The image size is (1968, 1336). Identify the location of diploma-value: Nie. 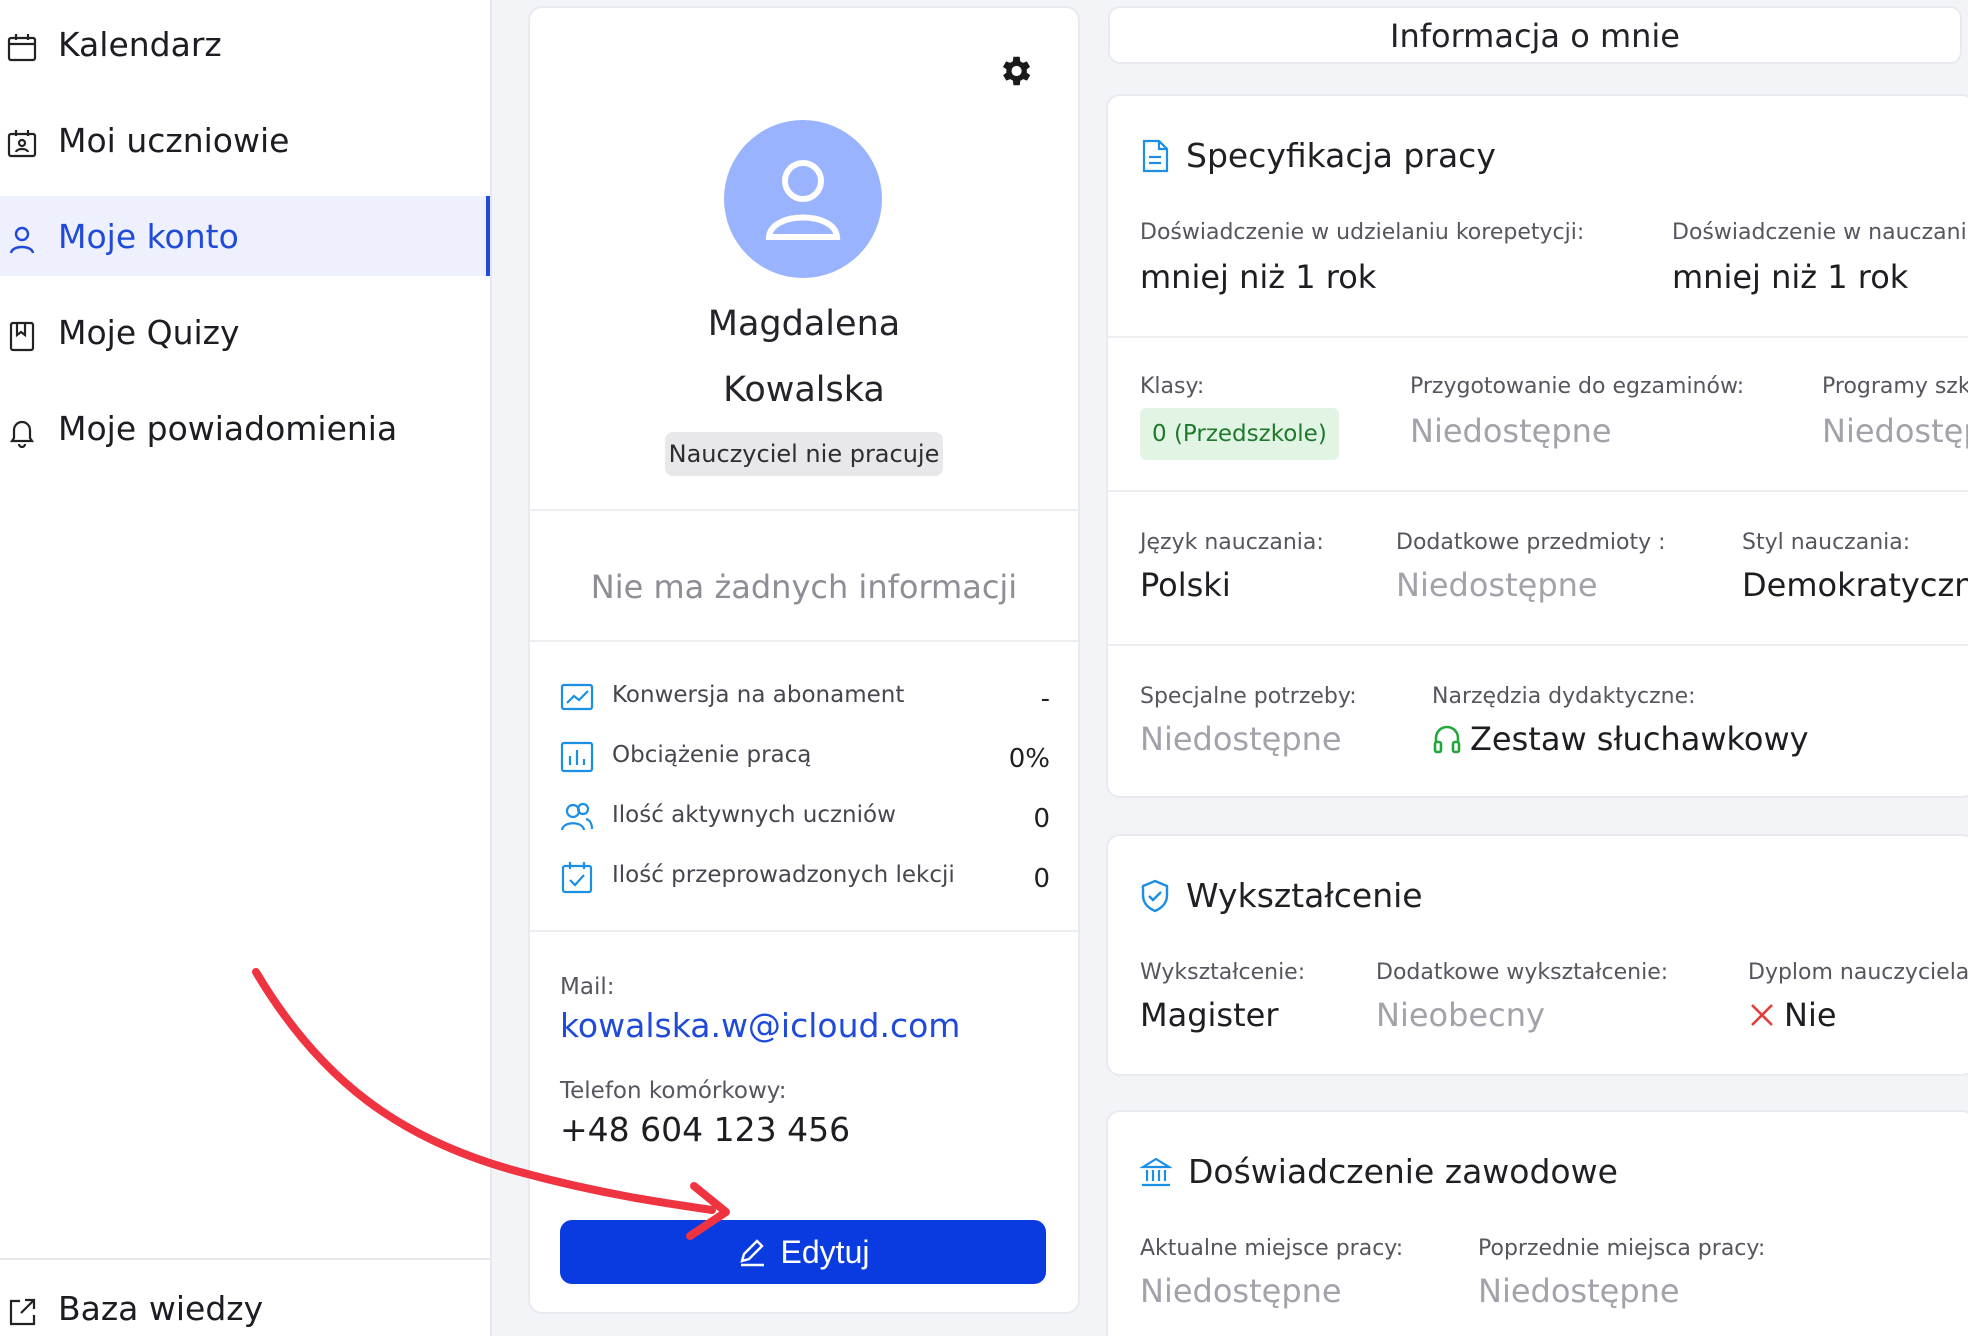
(1792, 1015).